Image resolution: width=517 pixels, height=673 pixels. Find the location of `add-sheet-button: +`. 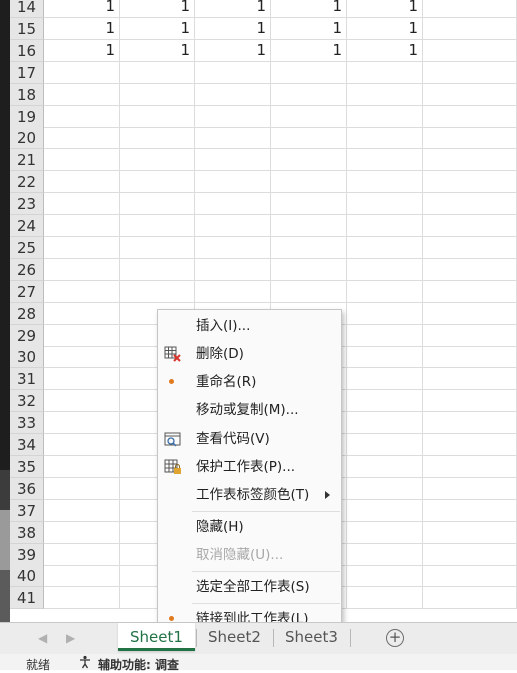

add-sheet-button: + is located at coordinates (395, 638).